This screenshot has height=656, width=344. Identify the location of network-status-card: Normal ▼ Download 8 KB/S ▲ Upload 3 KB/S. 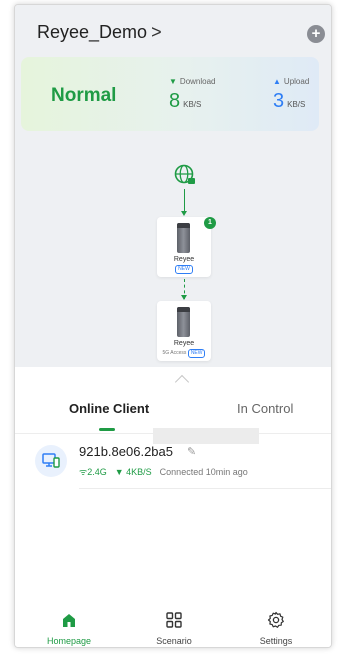
(170, 94).